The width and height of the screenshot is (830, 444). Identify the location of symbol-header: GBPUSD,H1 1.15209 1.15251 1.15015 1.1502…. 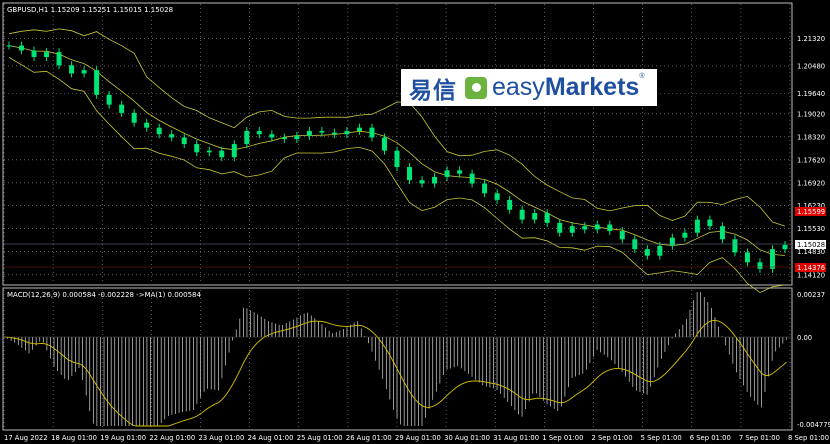
(90, 10).